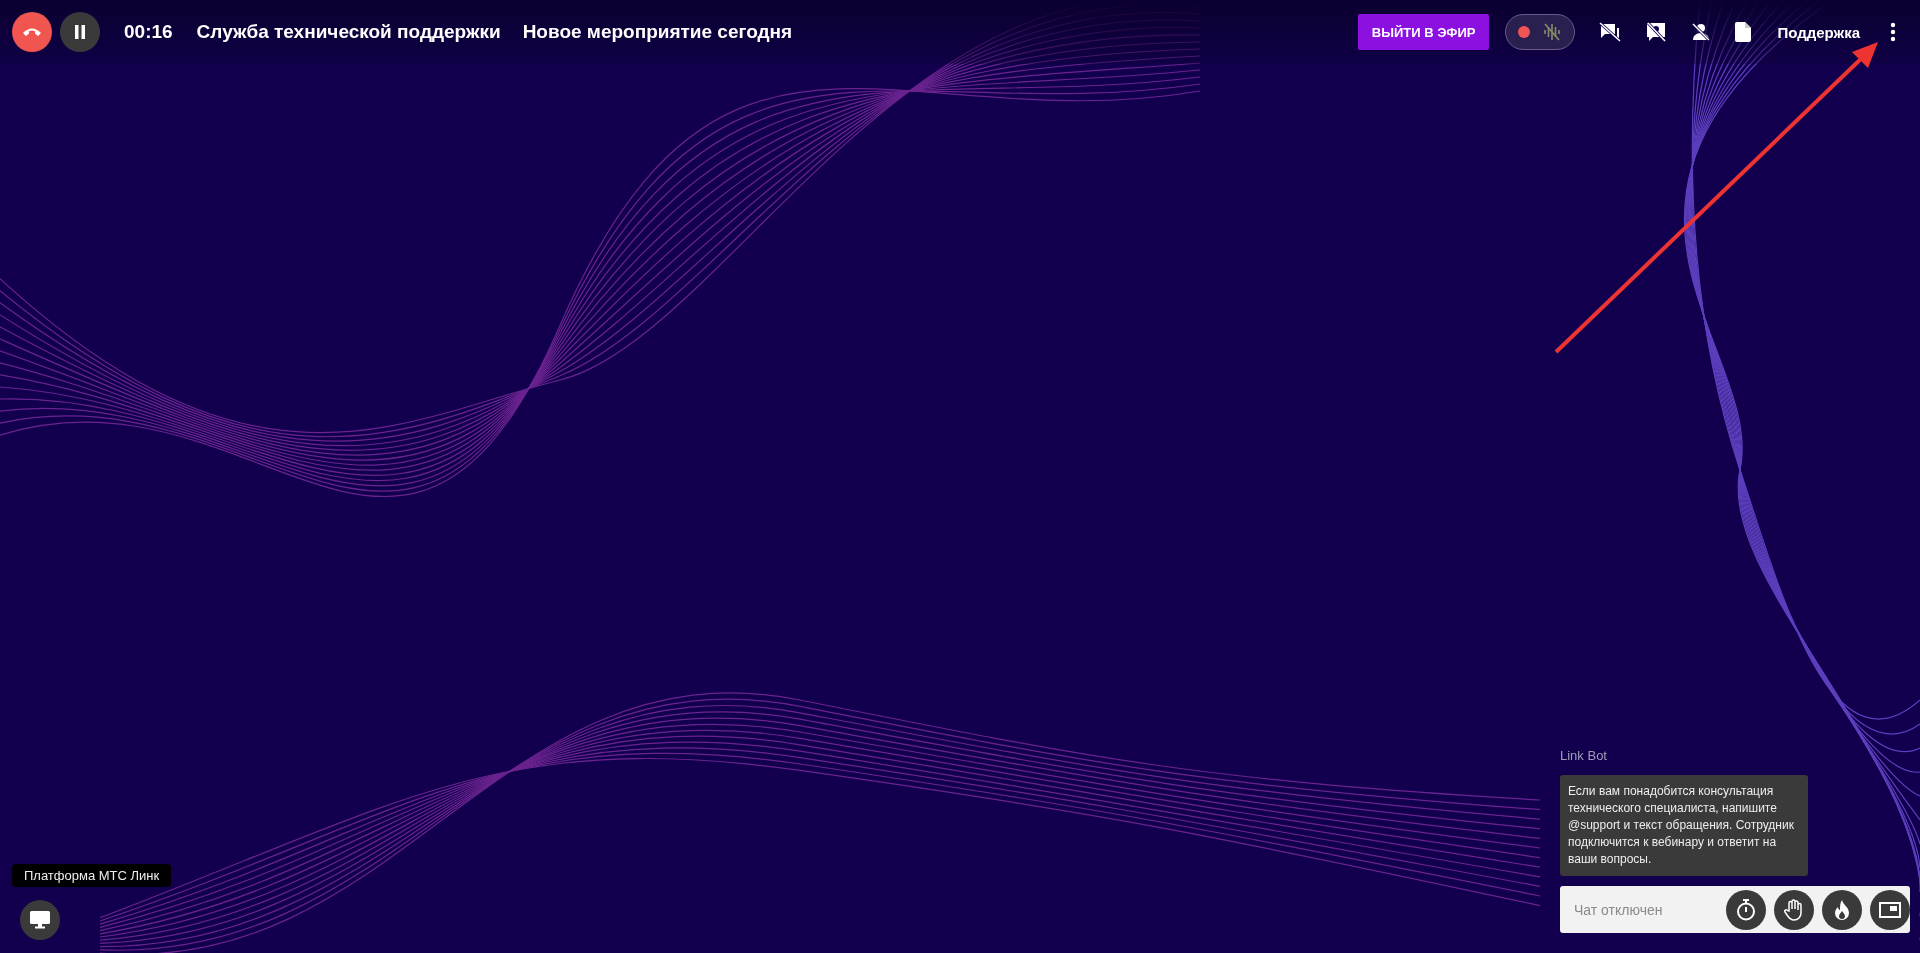  Describe the element at coordinates (1743, 32) in the screenshot. I see `document-icon` at that location.